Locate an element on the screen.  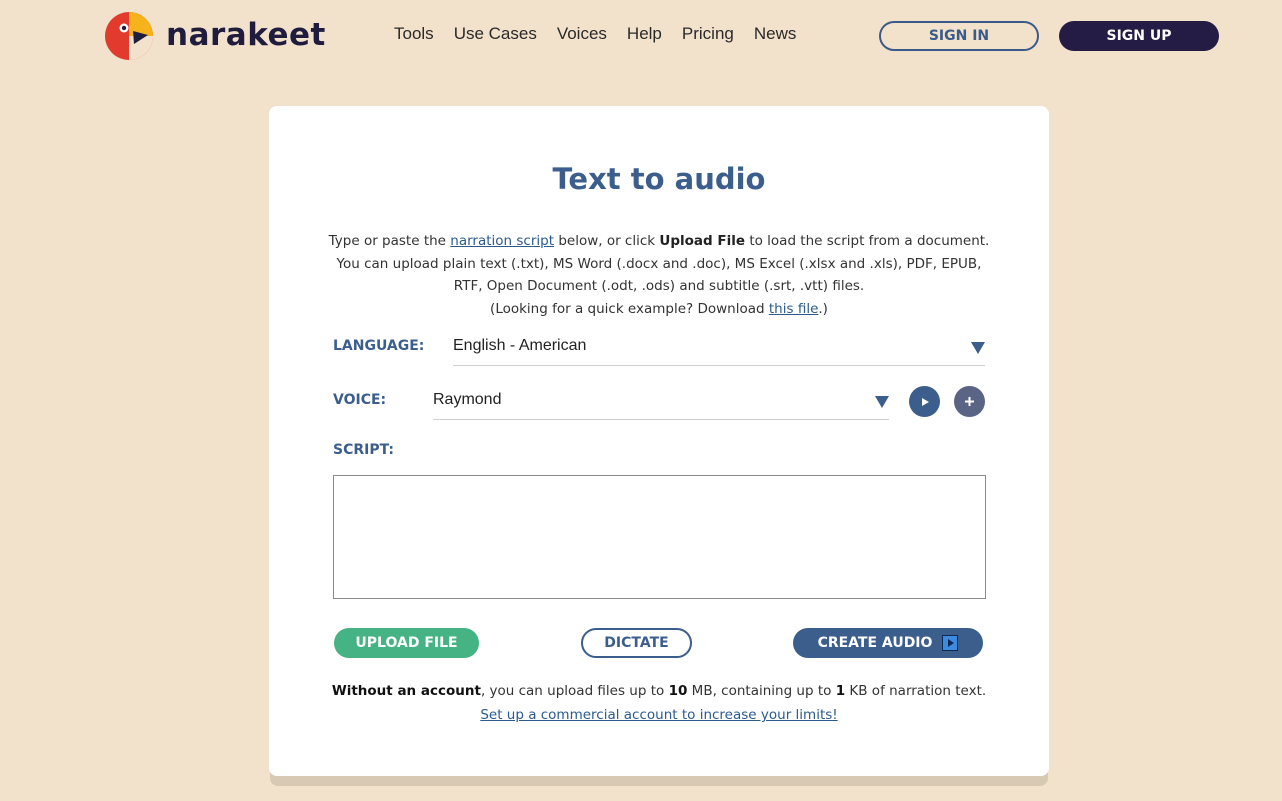
script-textarea is located at coordinates (659, 537).